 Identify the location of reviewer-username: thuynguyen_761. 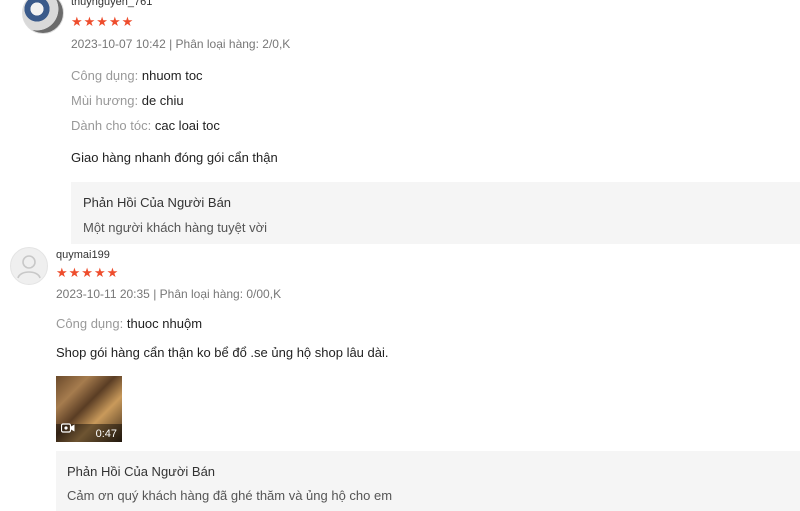
(111, 4).